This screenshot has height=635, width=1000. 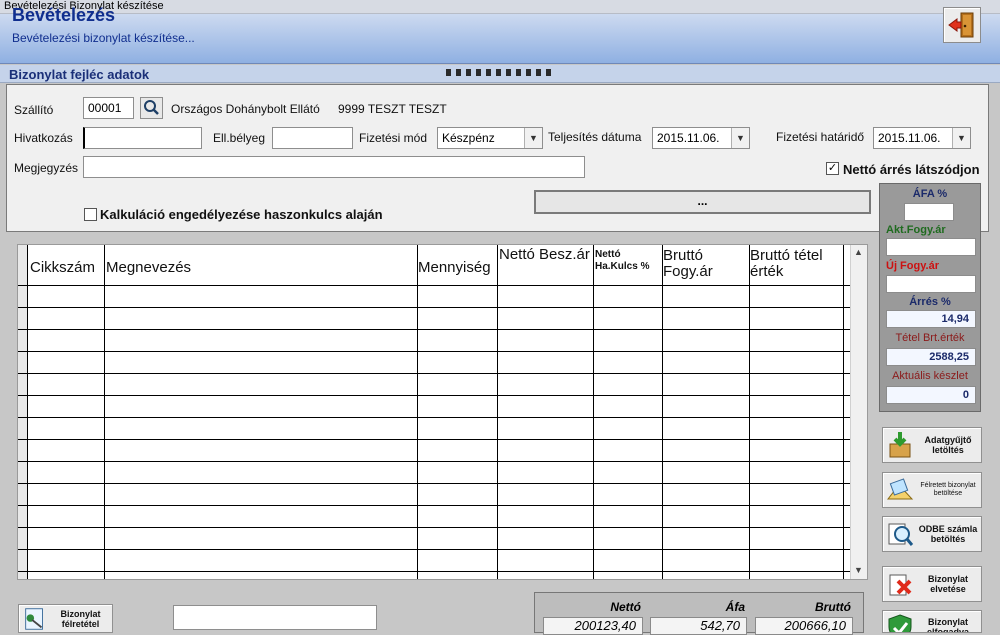 I want to click on akt-fogy-ar-field, so click(x=931, y=247).